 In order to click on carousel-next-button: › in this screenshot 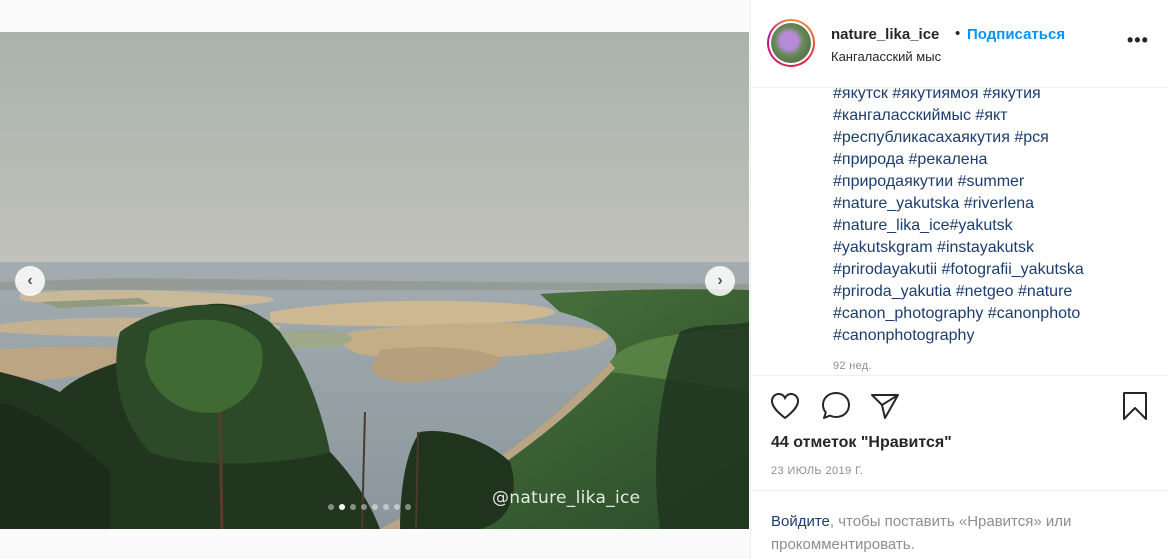, I will do `click(720, 281)`.